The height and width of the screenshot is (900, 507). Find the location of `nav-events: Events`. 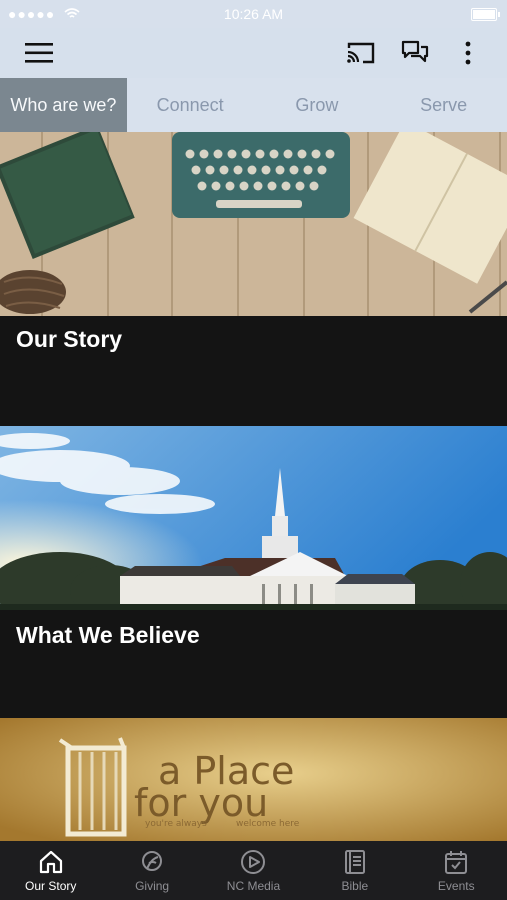

nav-events: Events is located at coordinates (456, 870).